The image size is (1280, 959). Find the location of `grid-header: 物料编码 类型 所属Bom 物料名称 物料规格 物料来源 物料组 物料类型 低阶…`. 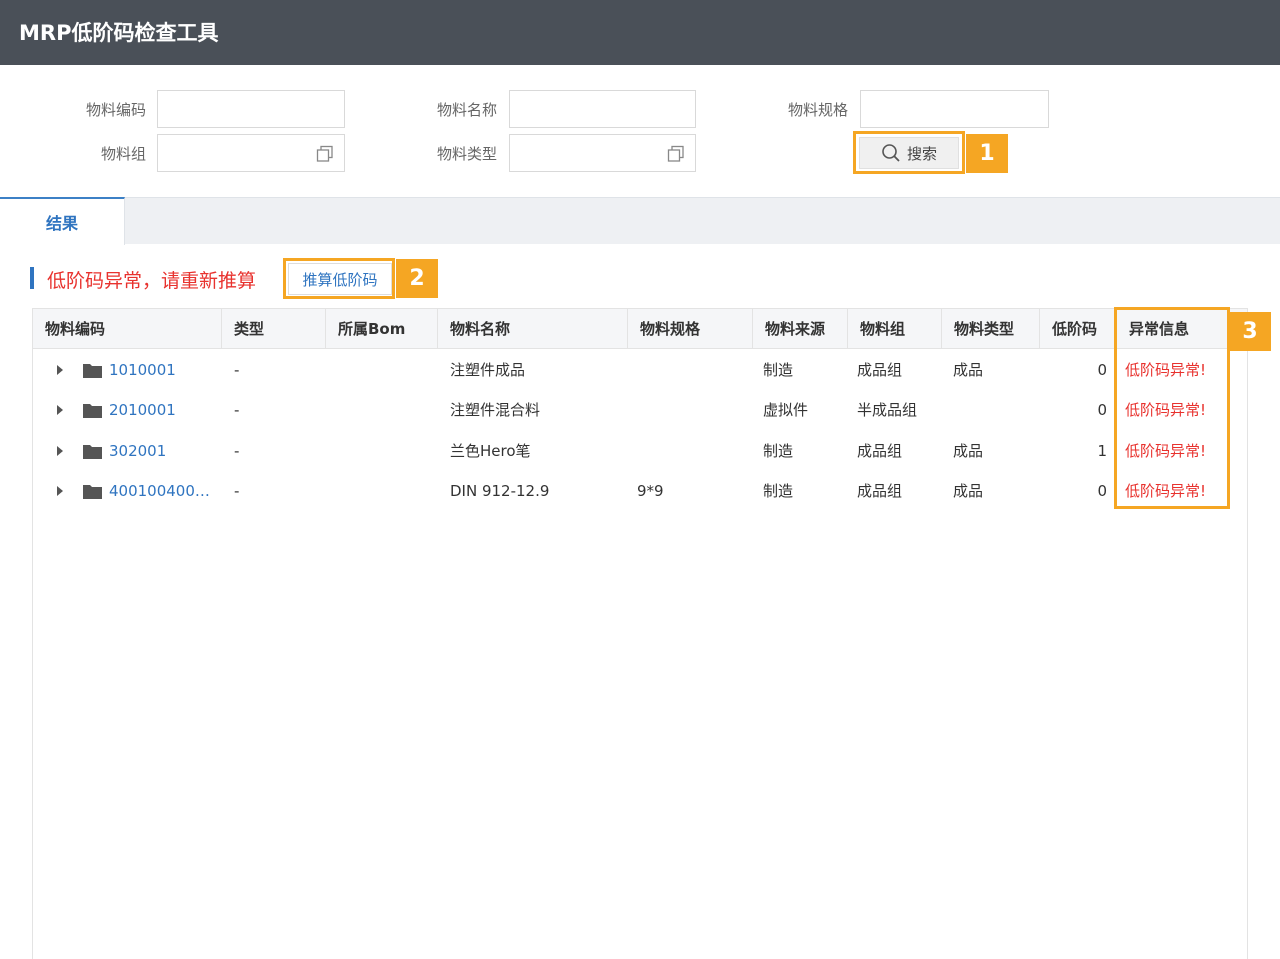

grid-header: 物料编码 类型 所属Bom 物料名称 物料规格 物料来源 物料组 物料类型 低阶… is located at coordinates (640, 329).